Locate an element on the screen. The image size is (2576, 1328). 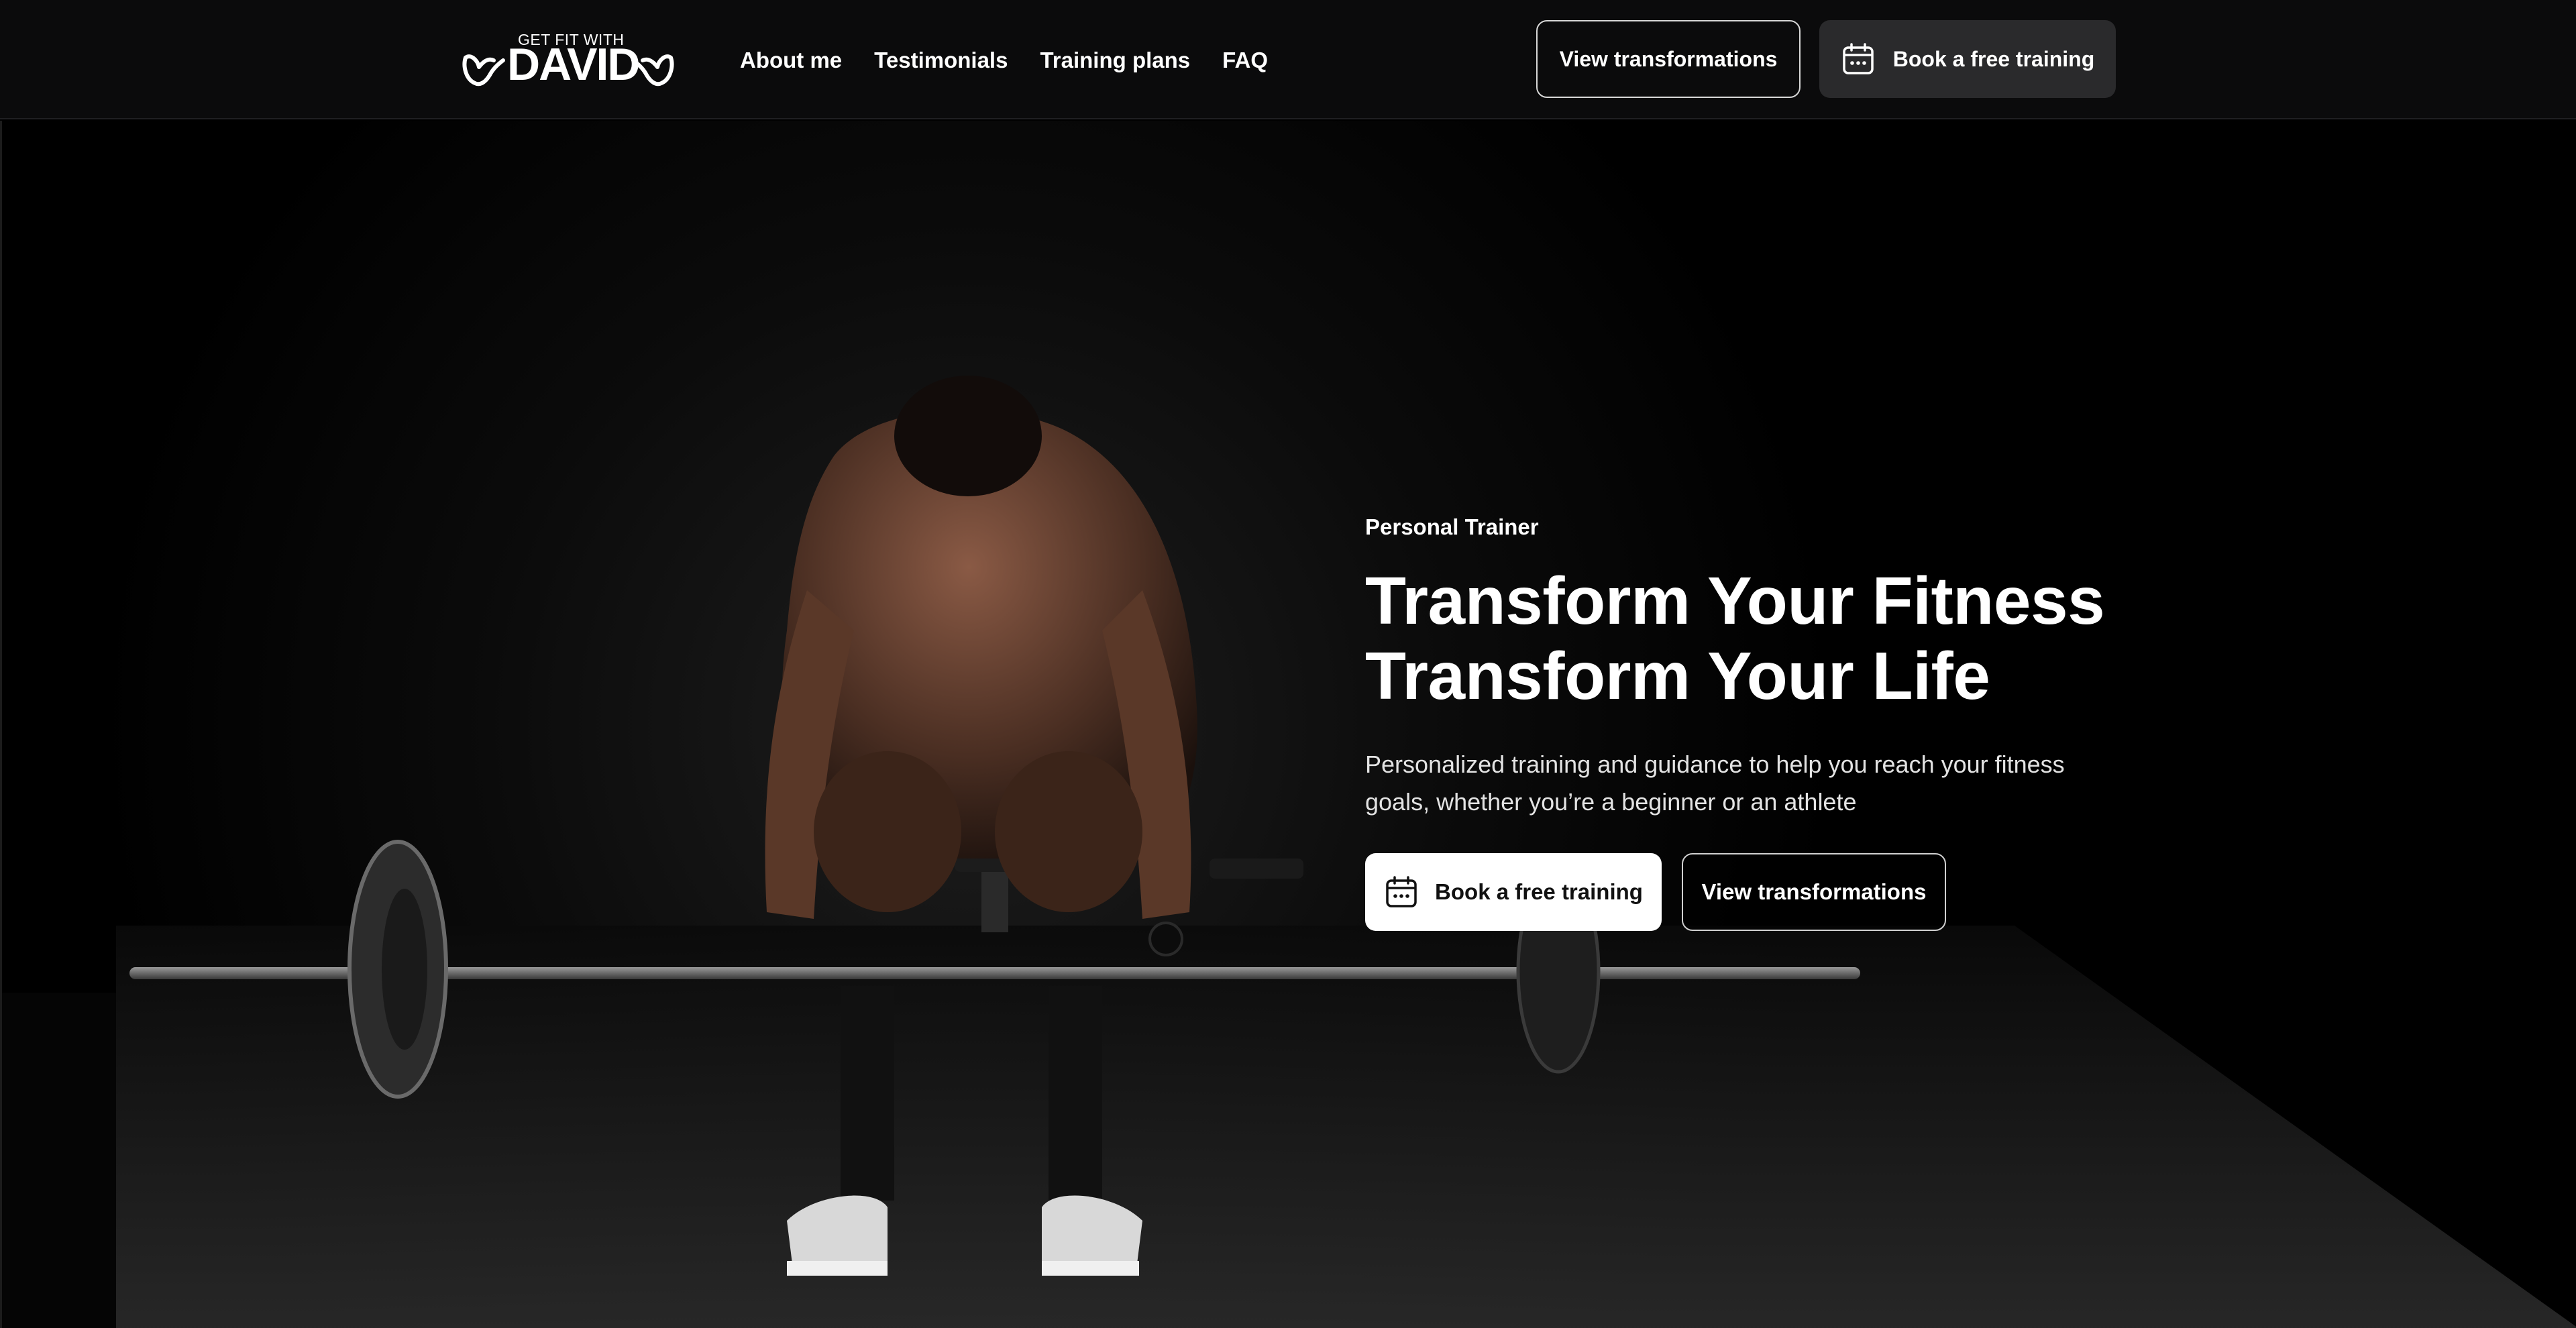
hero-headline-line-1: Transform Your Fitness is located at coordinates (1735, 601).